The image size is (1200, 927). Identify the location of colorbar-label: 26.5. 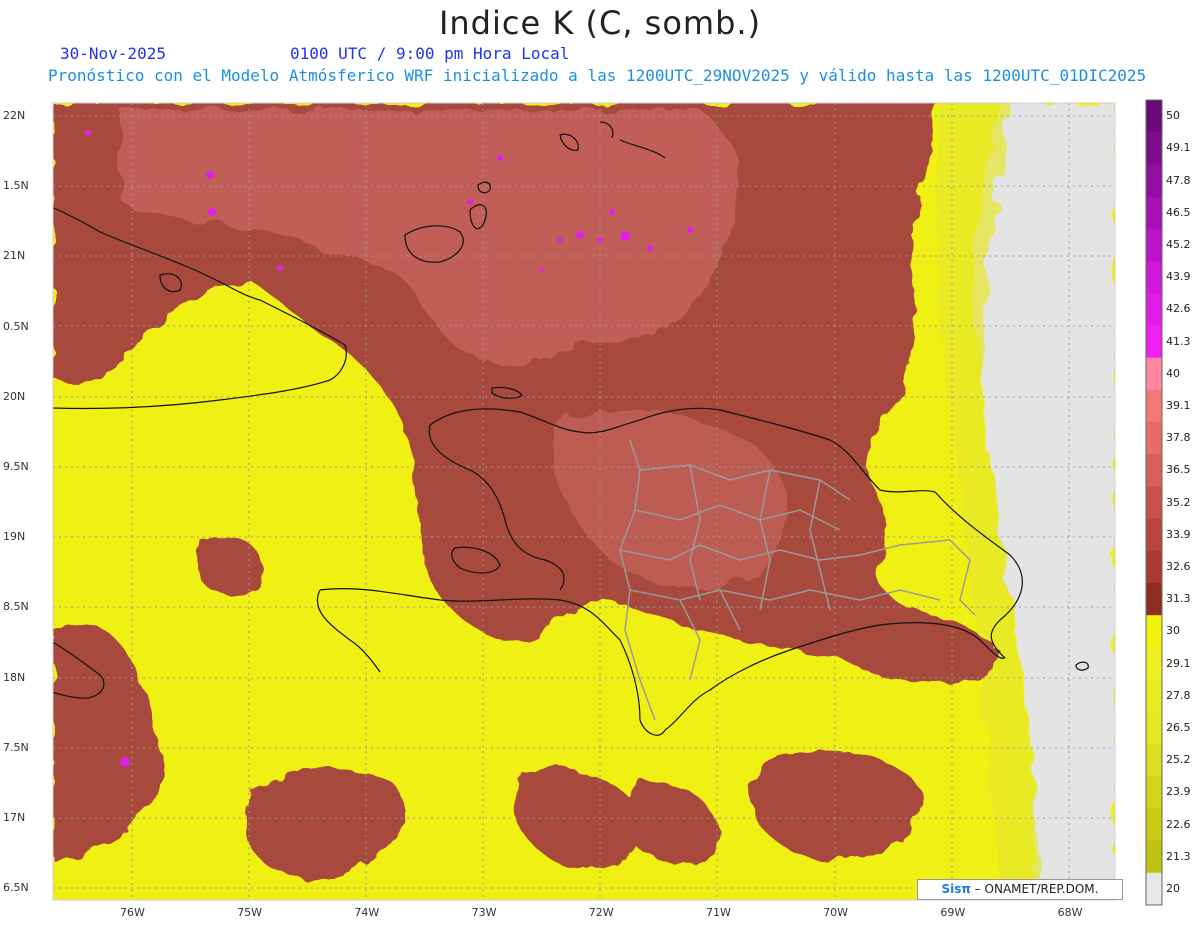
(1178, 727).